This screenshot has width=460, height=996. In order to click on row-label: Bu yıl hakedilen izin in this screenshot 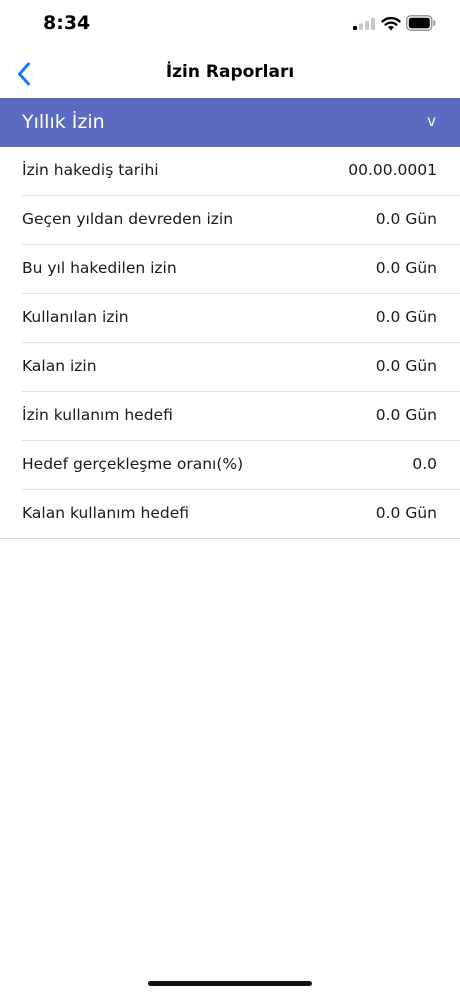, I will do `click(99, 268)`.